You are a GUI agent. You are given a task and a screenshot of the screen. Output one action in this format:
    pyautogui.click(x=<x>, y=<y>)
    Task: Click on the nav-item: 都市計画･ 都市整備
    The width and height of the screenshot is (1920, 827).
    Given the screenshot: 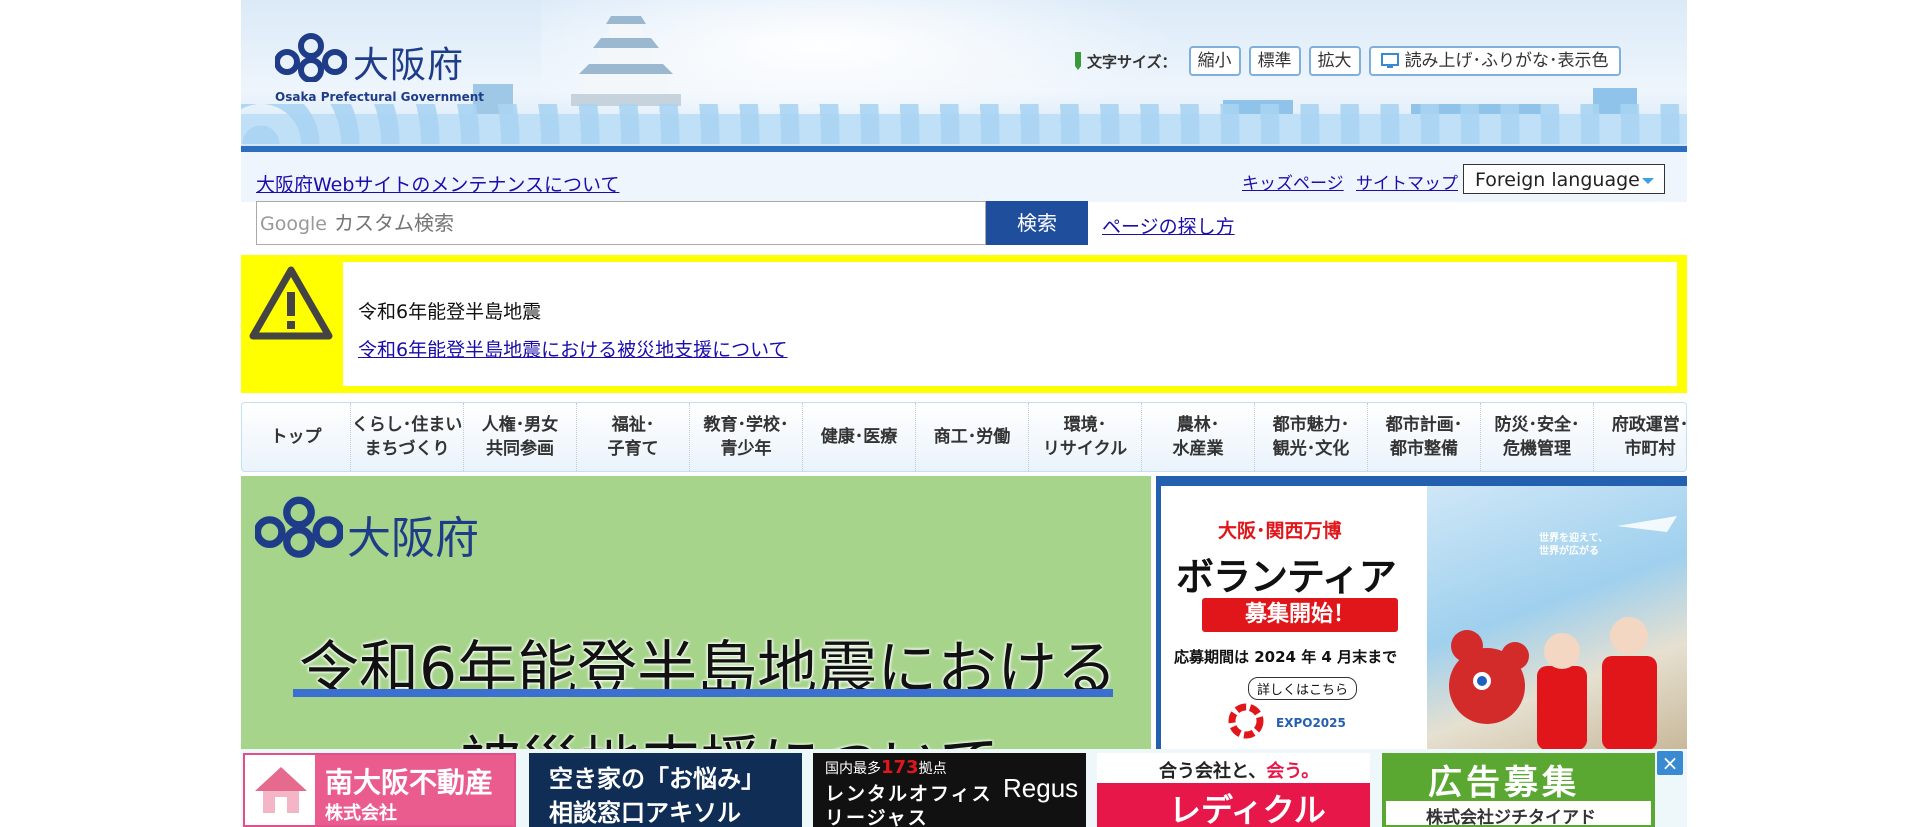 What is the action you would take?
    pyautogui.click(x=1424, y=437)
    